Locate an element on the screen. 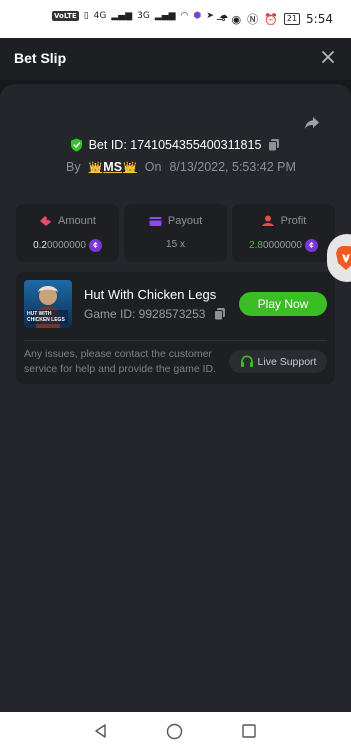 The width and height of the screenshot is (351, 750). game-thumbnail: HUT WITH CHICKEN LEGS is located at coordinates (48, 304).